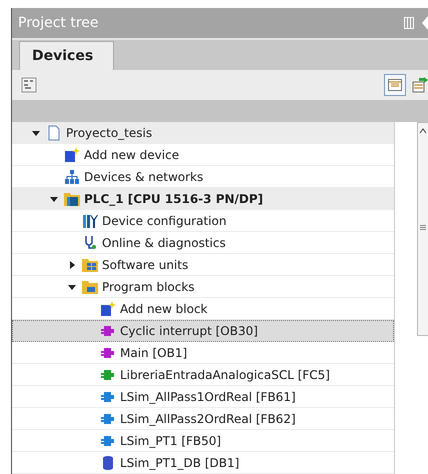  I want to click on tree-item: Program blocks, so click(203, 287).